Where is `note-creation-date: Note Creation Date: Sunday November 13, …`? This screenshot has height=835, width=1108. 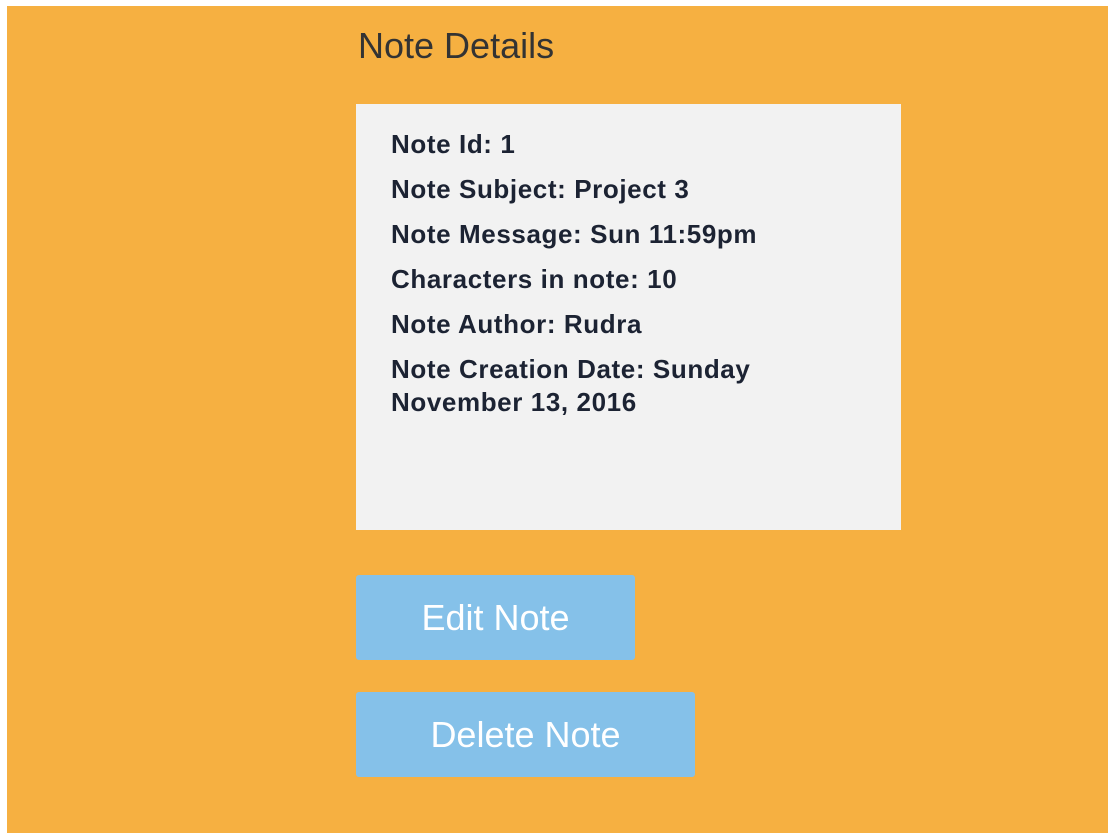 note-creation-date: Note Creation Date: Sunday November 13, … is located at coordinates (571, 385).